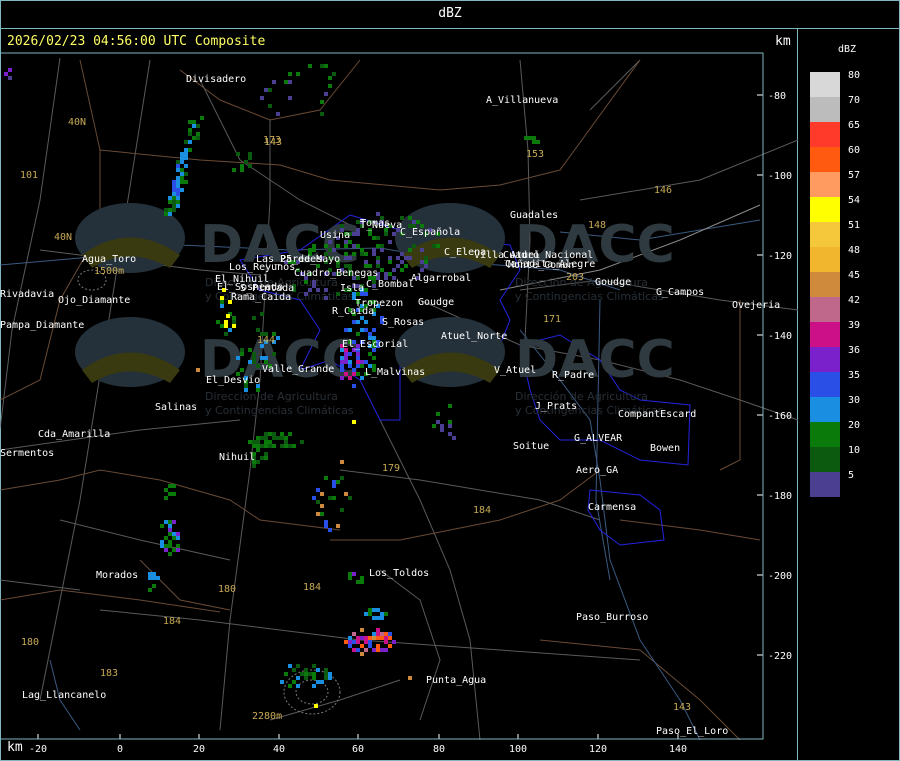  I want to click on watermark-line2: y Contingencias Climáticas, so click(589, 296).